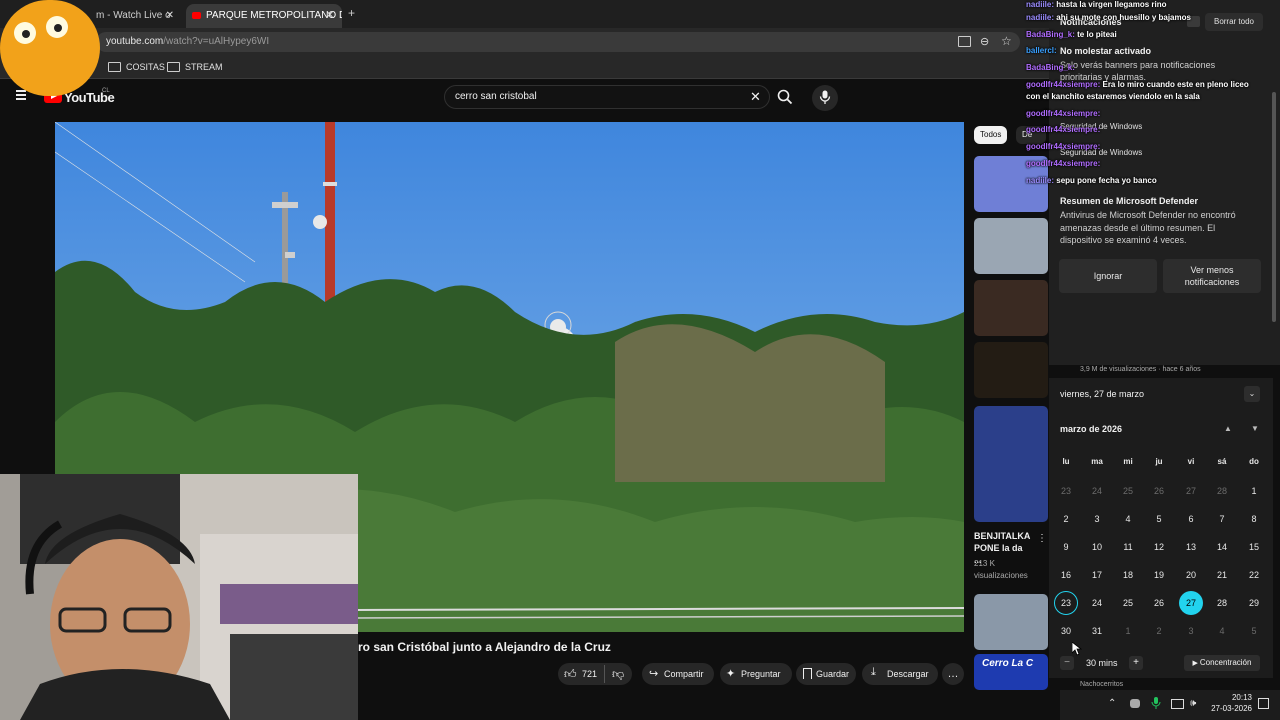  What do you see at coordinates (1254, 603) in the screenshot?
I see `calendar-day: 29` at bounding box center [1254, 603].